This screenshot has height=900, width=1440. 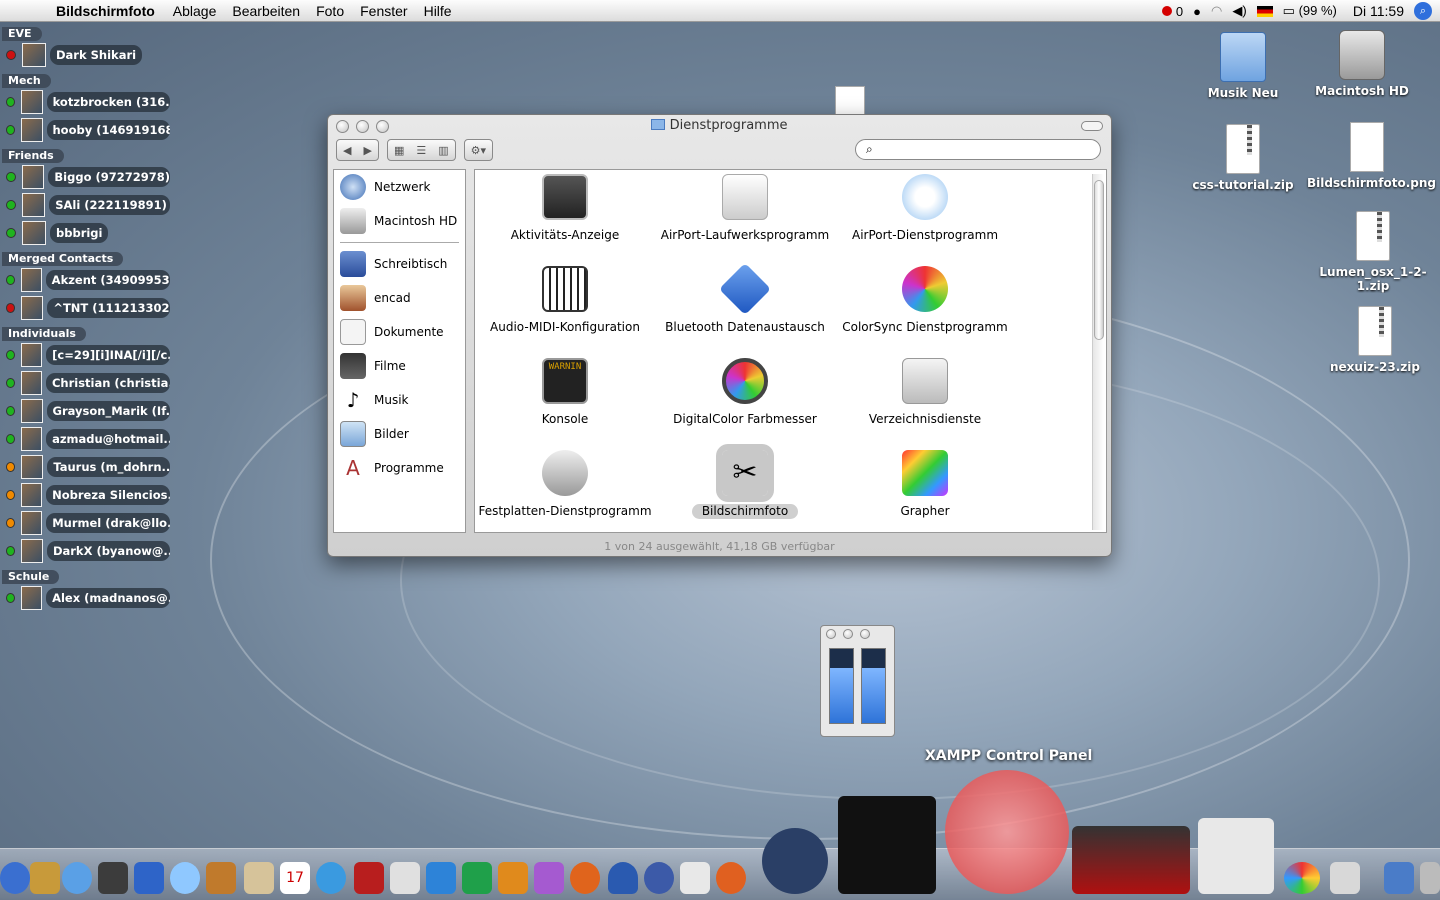 I want to click on input-language-flag-icon, so click(x=1264, y=11).